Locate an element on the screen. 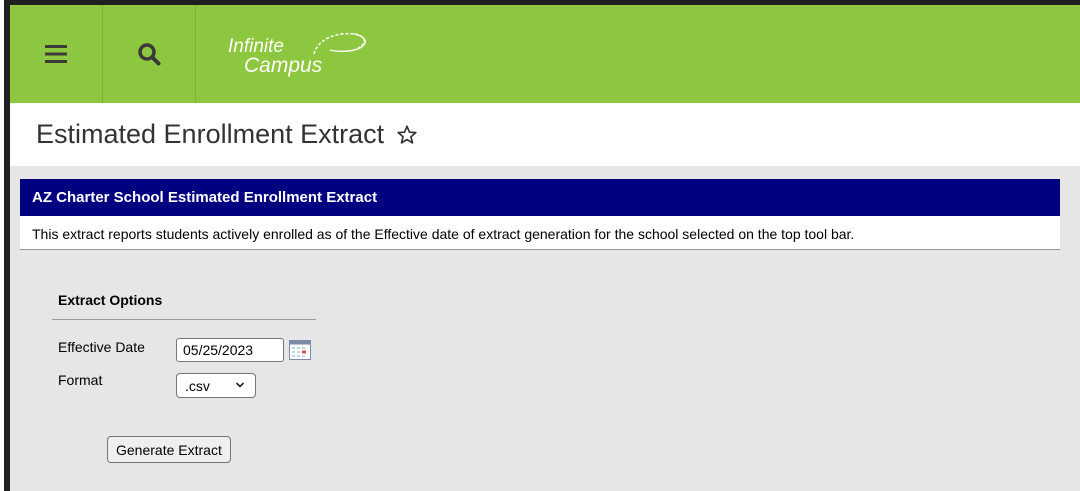 Image resolution: width=1080 pixels, height=491 pixels. star-outline-icon is located at coordinates (407, 134).